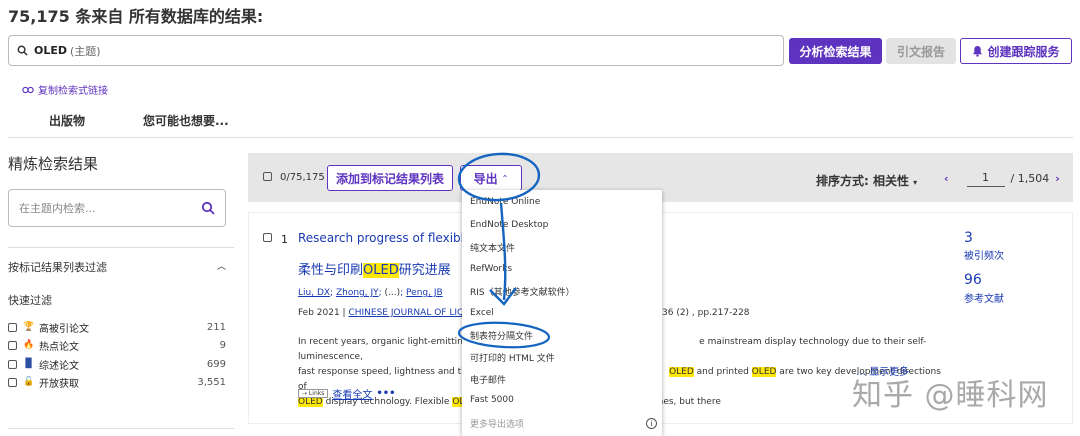 Image resolution: width=1080 pixels, height=436 pixels. What do you see at coordinates (482, 313) in the screenshot?
I see `export-menu-item: Excel` at bounding box center [482, 313].